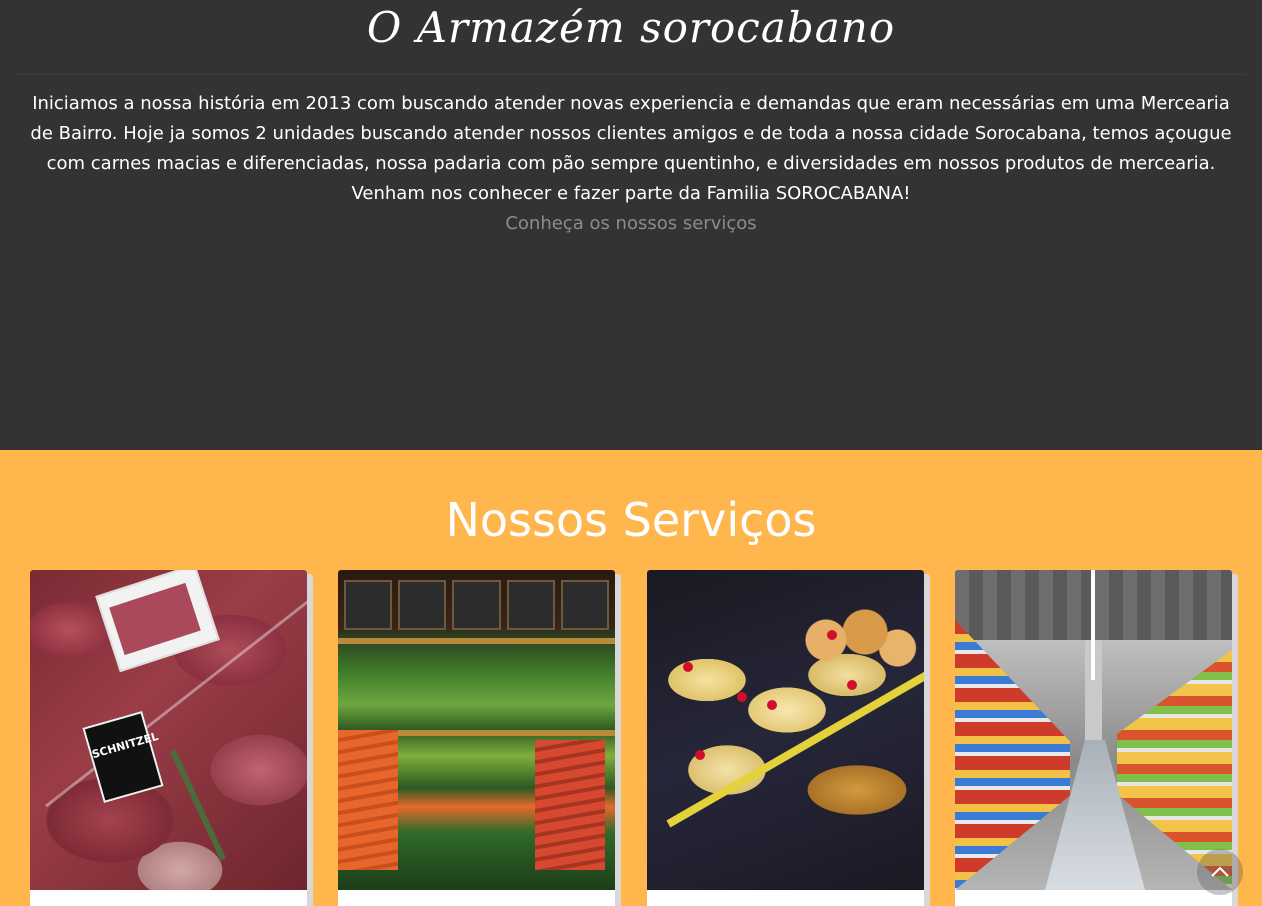 The height and width of the screenshot is (906, 1262). I want to click on store-title: O Armazém sorocabano, so click(631, 27).